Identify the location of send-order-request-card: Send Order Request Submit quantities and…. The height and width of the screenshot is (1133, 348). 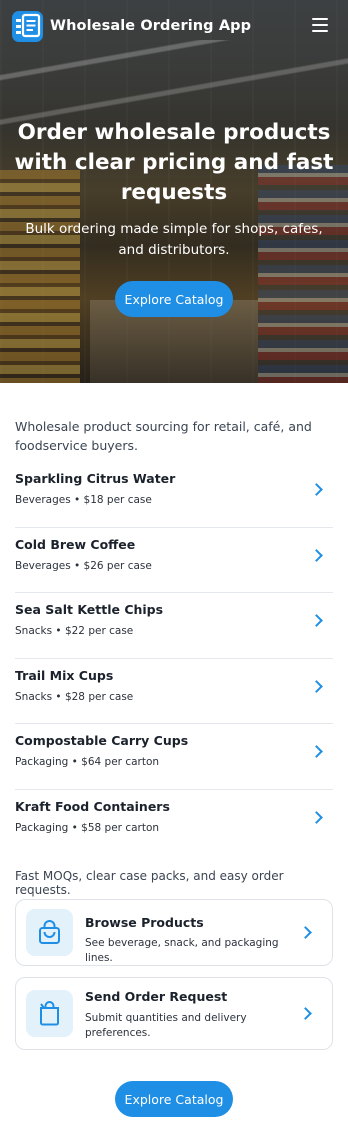
(174, 1013).